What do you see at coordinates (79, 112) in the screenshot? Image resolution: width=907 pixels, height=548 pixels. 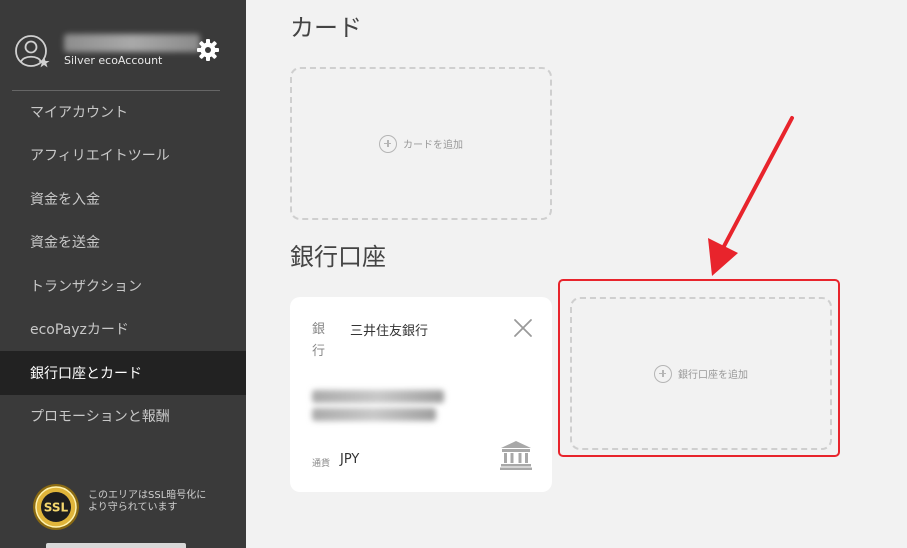 I see `sidebar-item-label: マイアカウント` at bounding box center [79, 112].